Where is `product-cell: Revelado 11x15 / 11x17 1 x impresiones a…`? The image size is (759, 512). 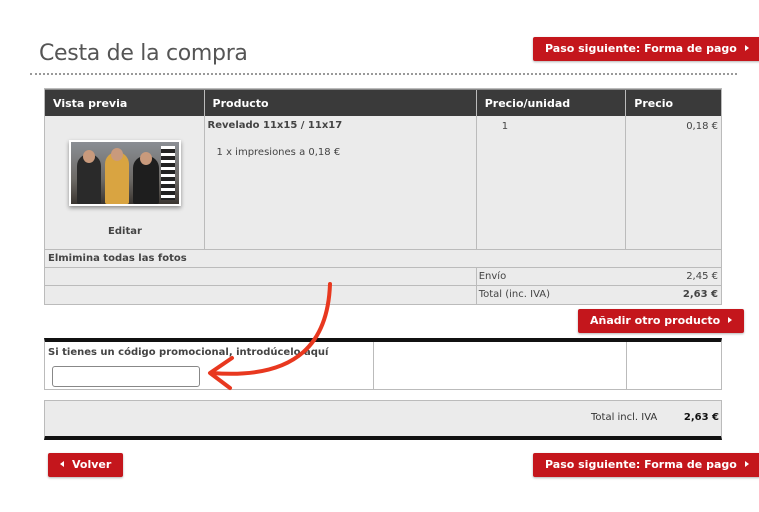
product-cell: Revelado 11x15 / 11x17 1 x impresiones a… is located at coordinates (341, 182).